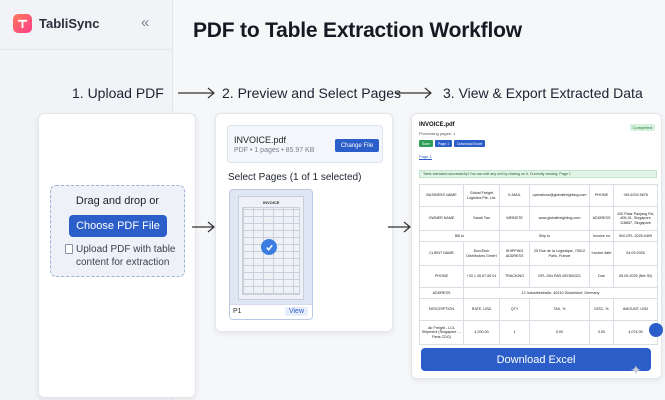 The width and height of the screenshot is (665, 400). What do you see at coordinates (601, 276) in the screenshot?
I see `table-cell: Due` at bounding box center [601, 276].